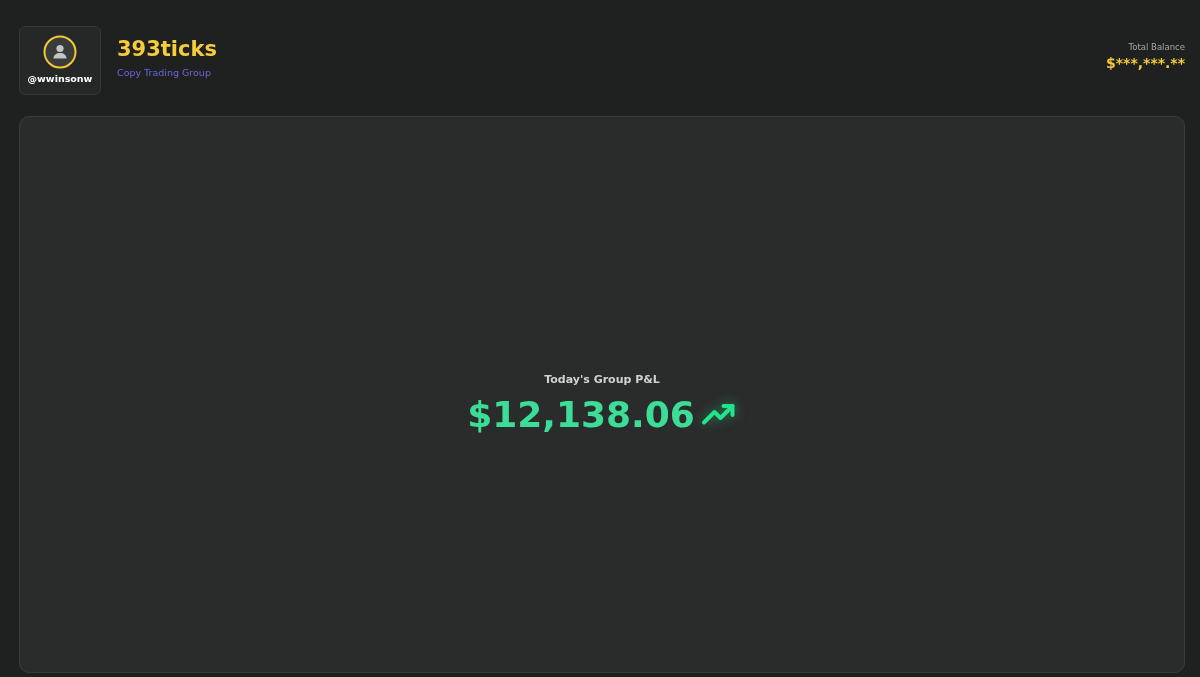 The height and width of the screenshot is (677, 1200). What do you see at coordinates (1145, 62) in the screenshot?
I see `balance-value: $***,***.**` at bounding box center [1145, 62].